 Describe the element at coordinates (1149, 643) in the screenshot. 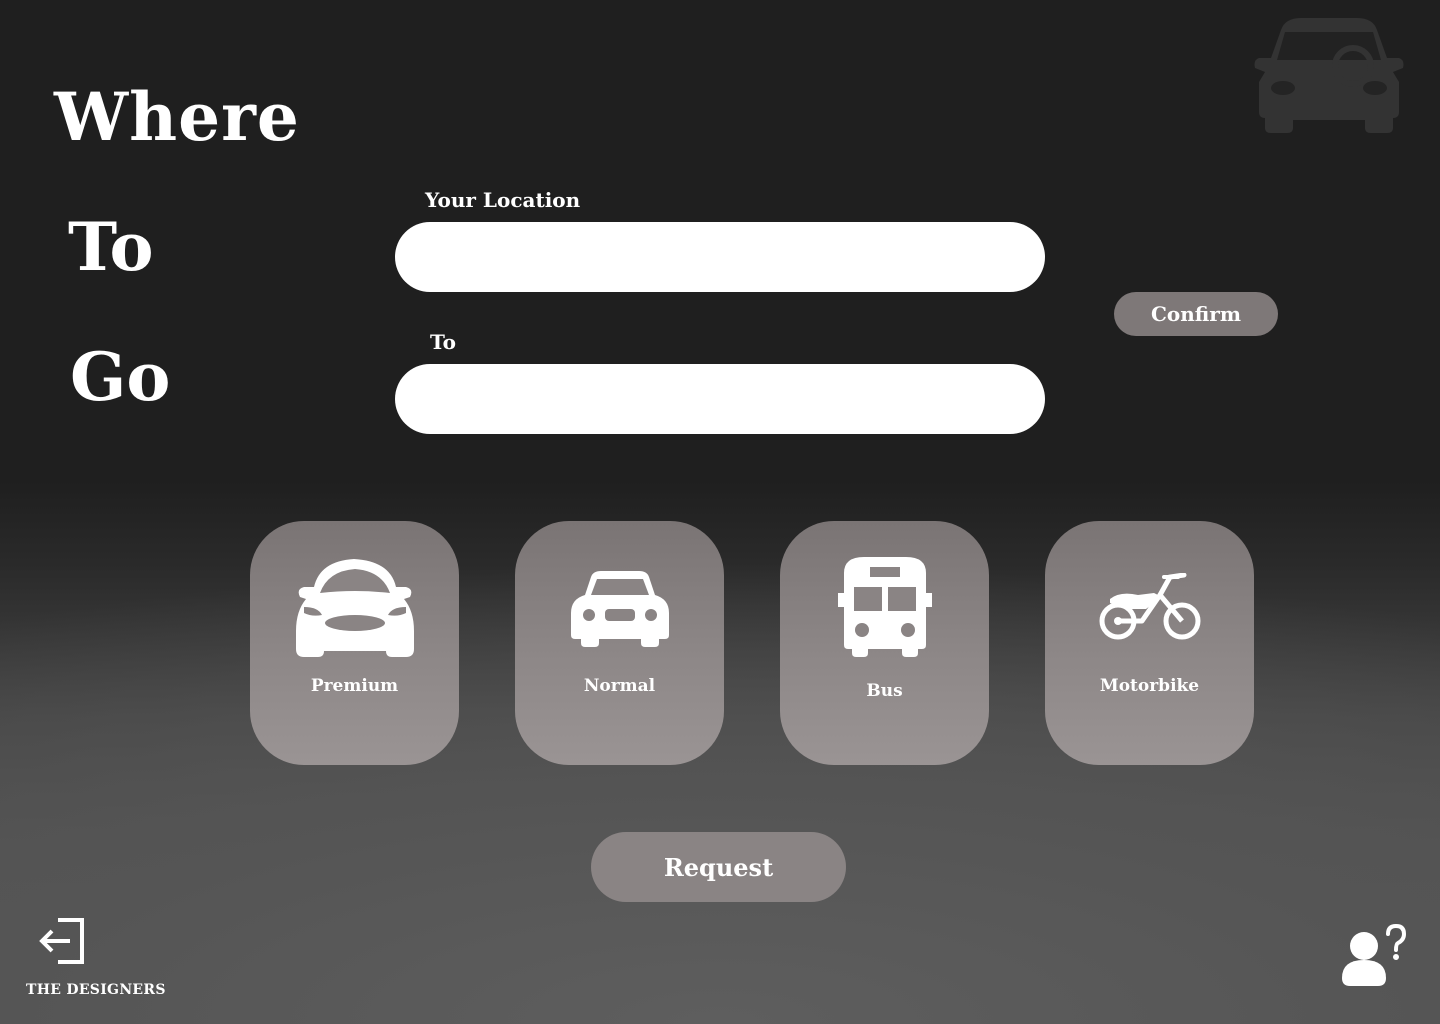

I see `vehicle-card-motorbike: Motorbike` at that location.